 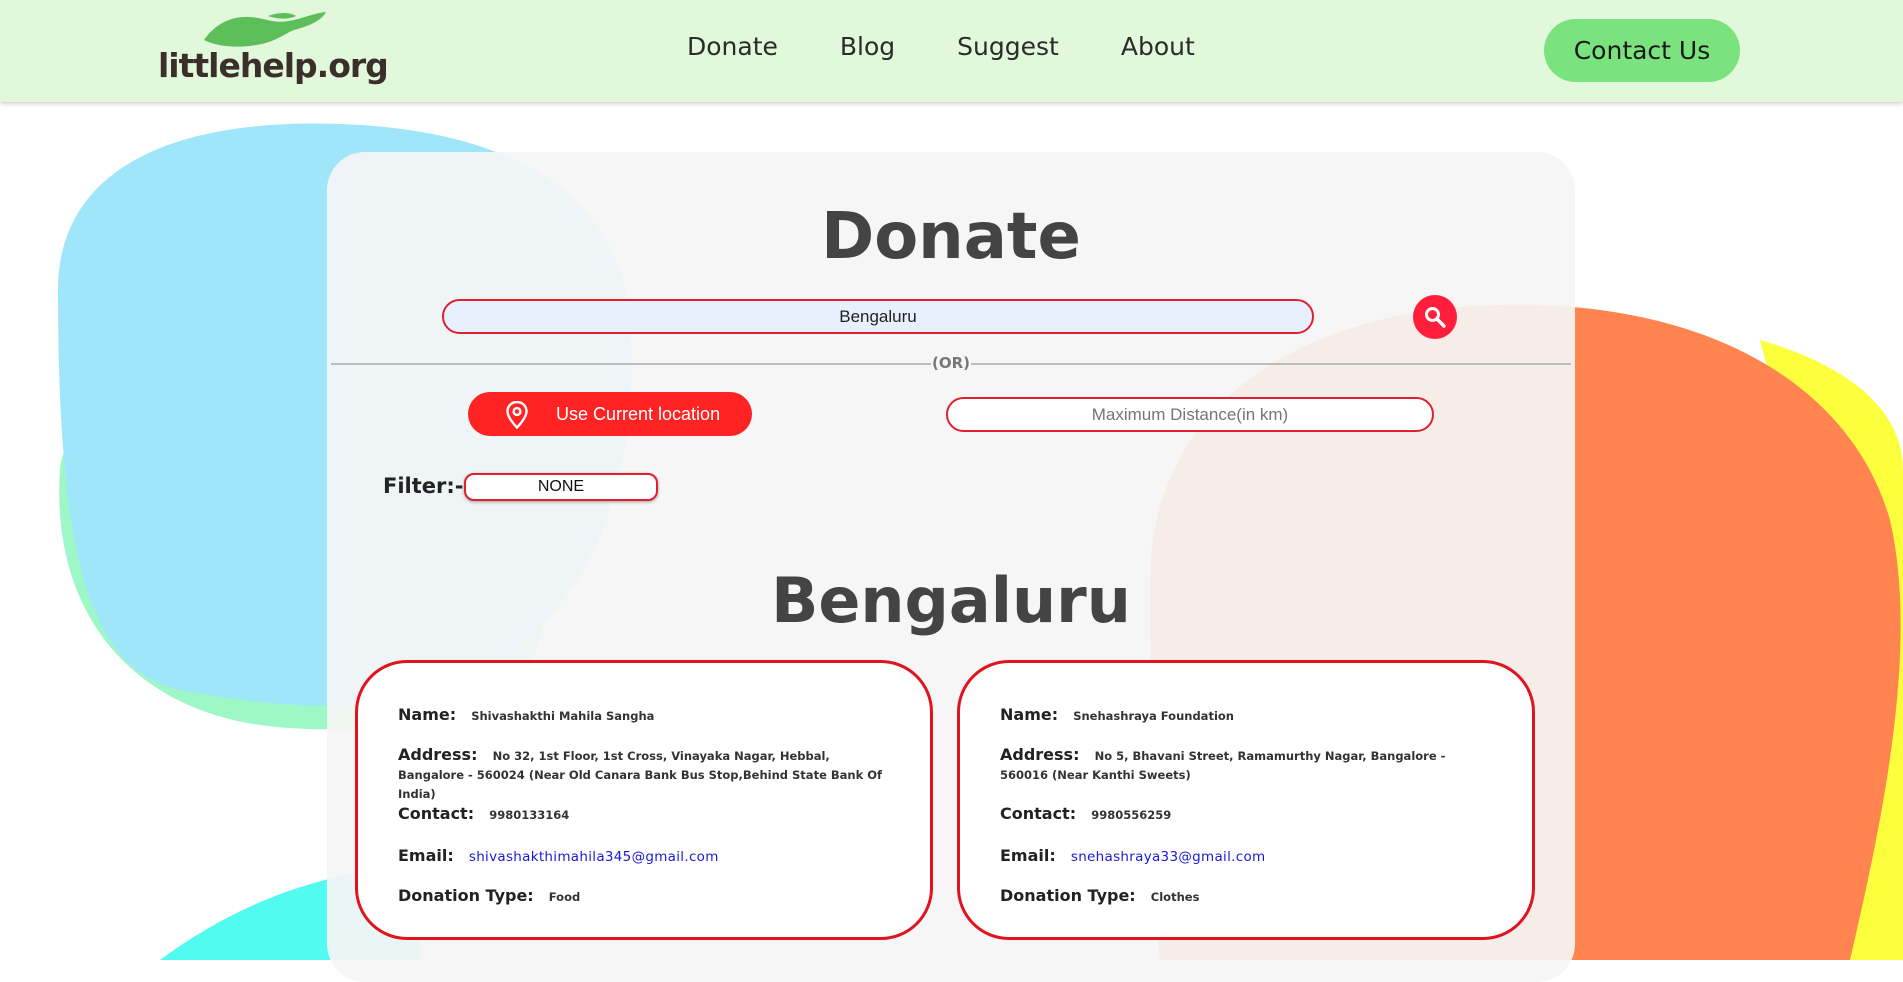 I want to click on divider-left, so click(x=631, y=364).